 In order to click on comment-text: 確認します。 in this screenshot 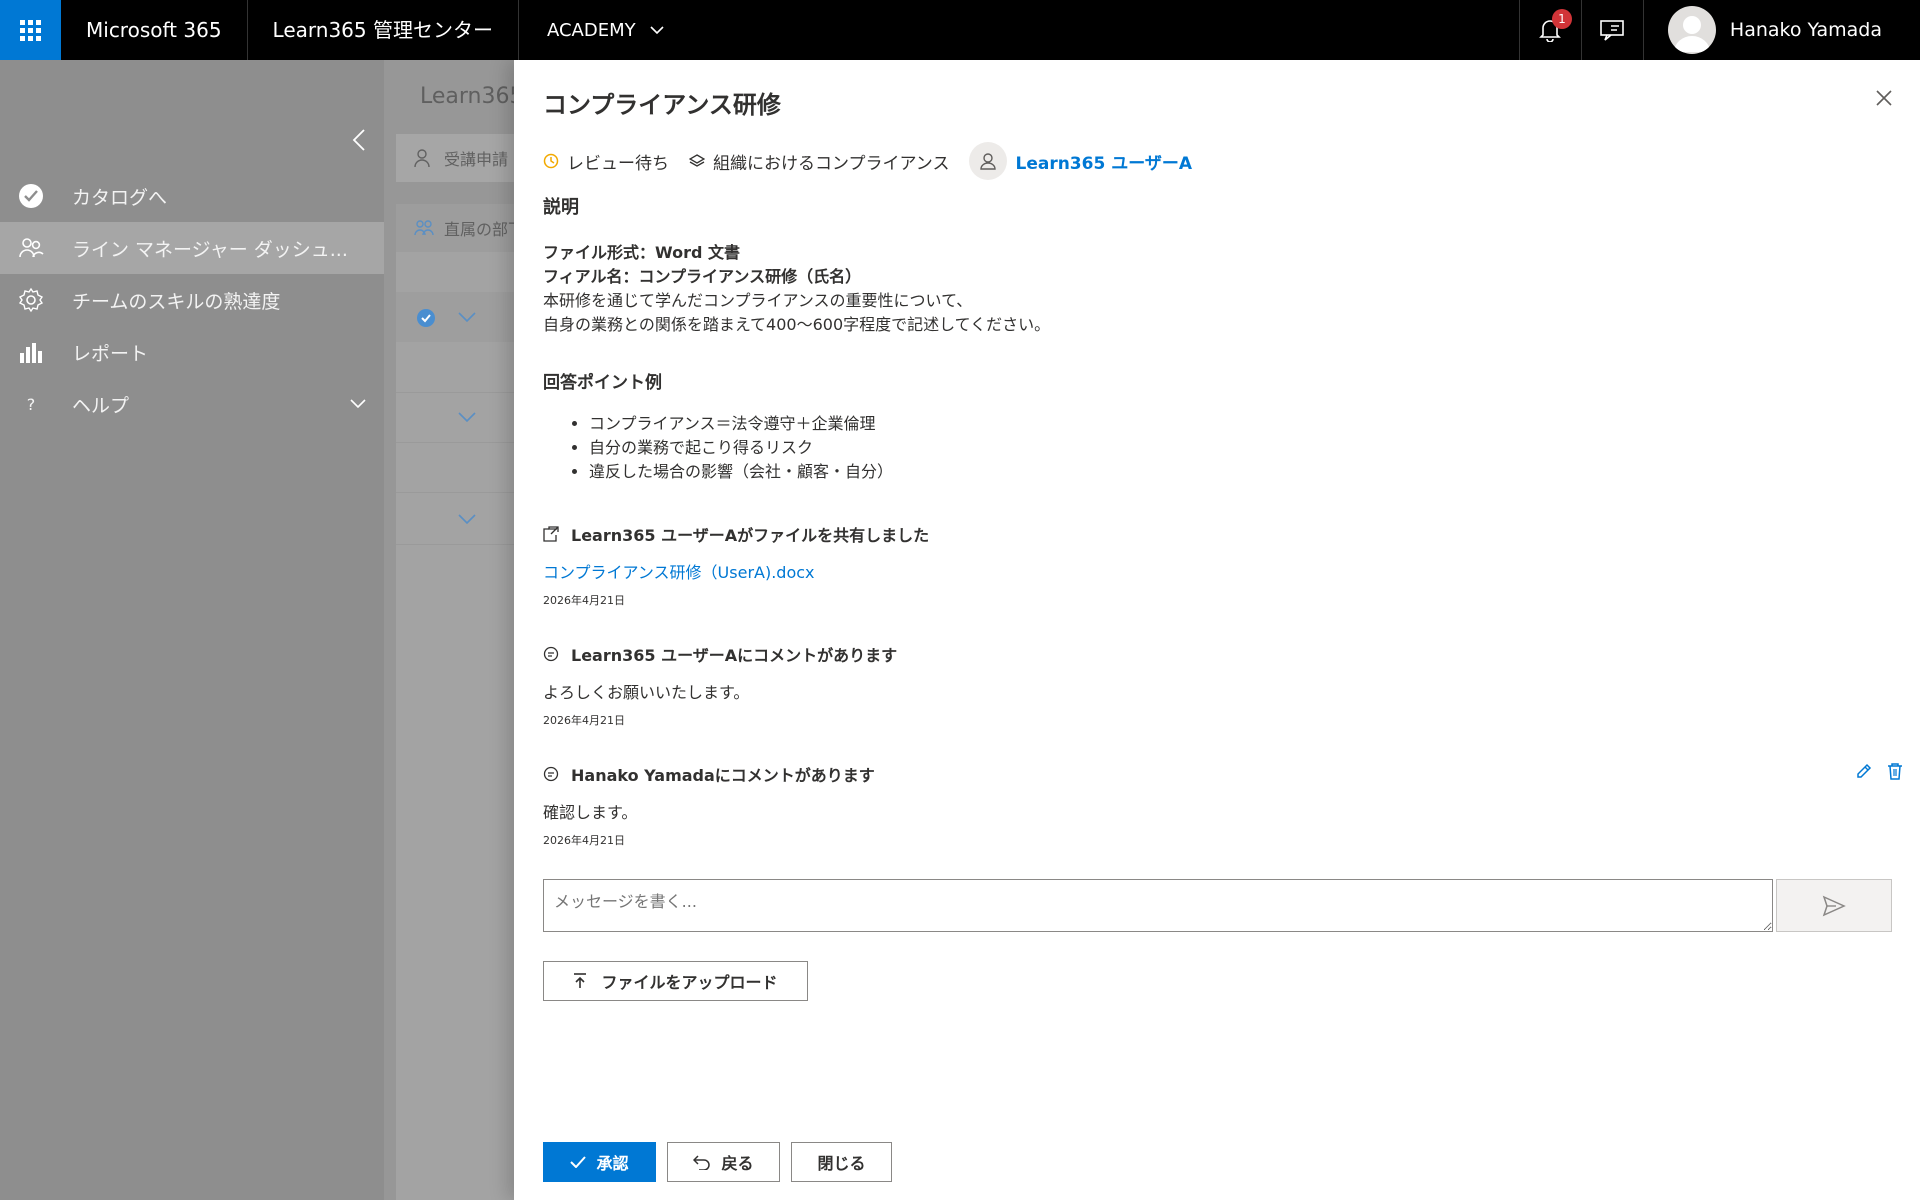, I will do `click(590, 812)`.